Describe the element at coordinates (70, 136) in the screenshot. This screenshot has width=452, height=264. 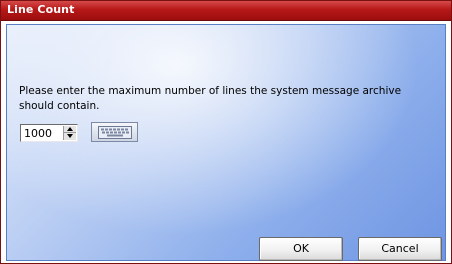
I see `chevron-down-icon` at that location.